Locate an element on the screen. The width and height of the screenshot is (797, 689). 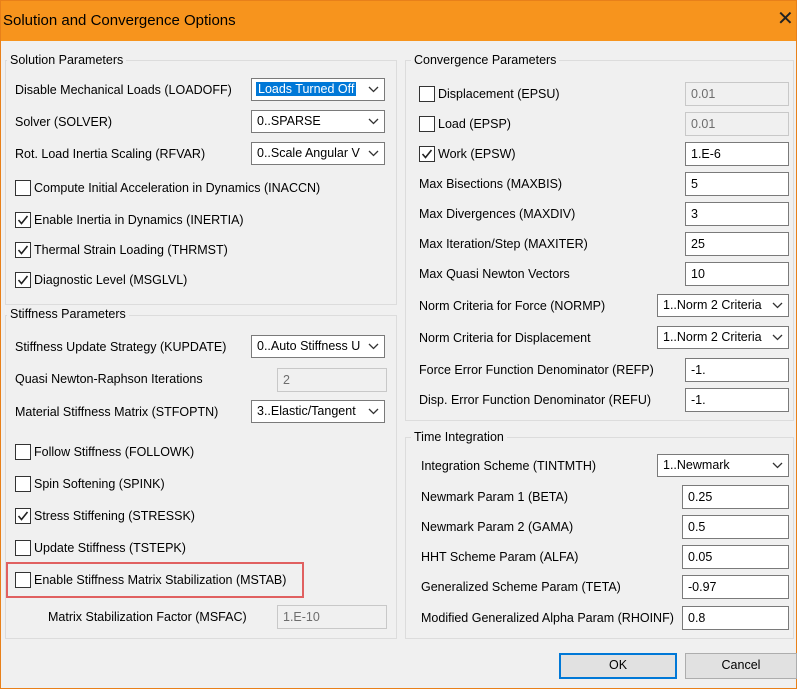
rhoinf-value: 0.8 is located at coordinates (697, 618).